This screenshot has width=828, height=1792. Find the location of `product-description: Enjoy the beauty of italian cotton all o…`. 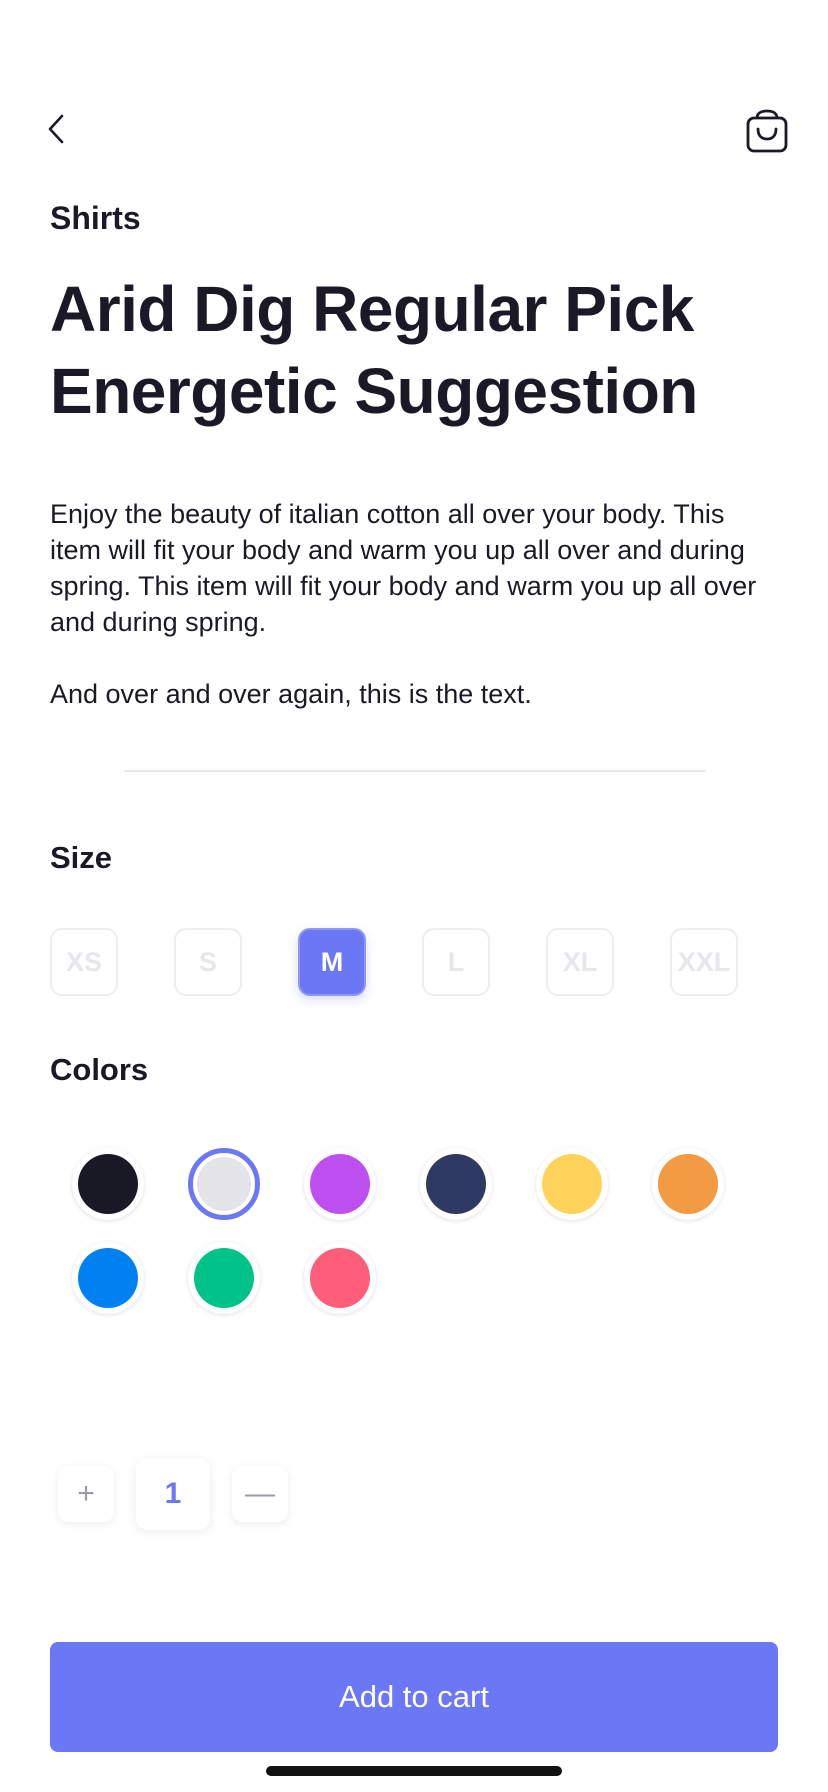

product-description: Enjoy the beauty of italian cotton all o… is located at coordinates (414, 604).